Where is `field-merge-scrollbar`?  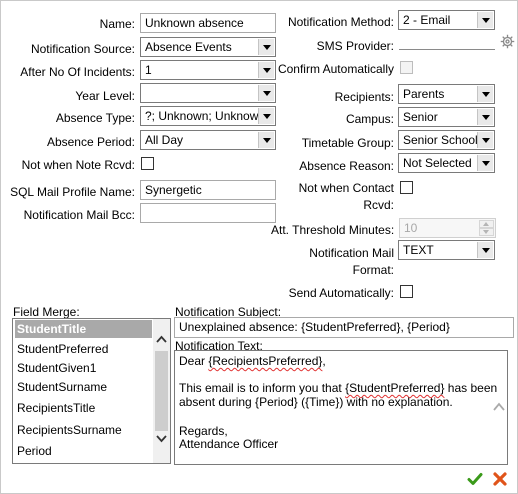
field-merge-scrollbar is located at coordinates (161, 391).